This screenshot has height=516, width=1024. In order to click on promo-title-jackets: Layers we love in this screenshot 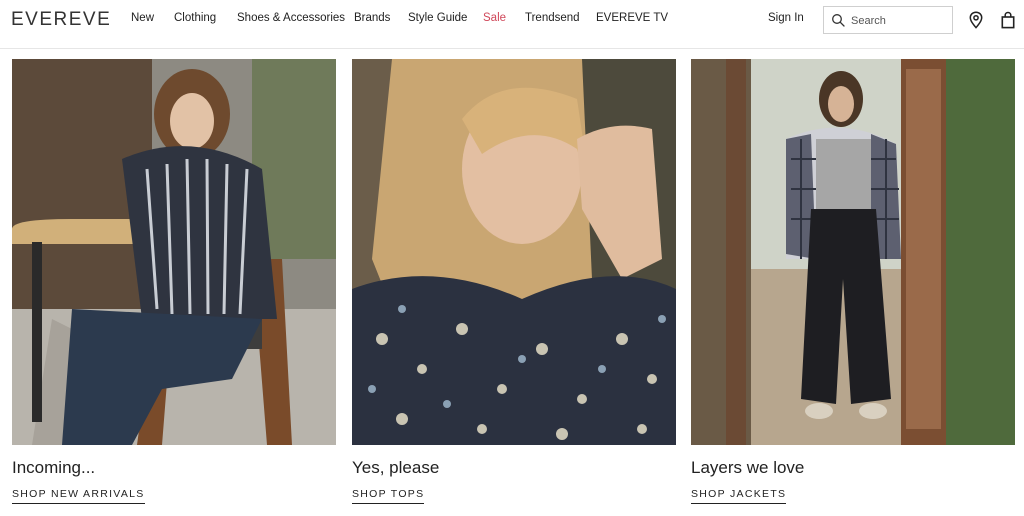, I will do `click(748, 467)`.